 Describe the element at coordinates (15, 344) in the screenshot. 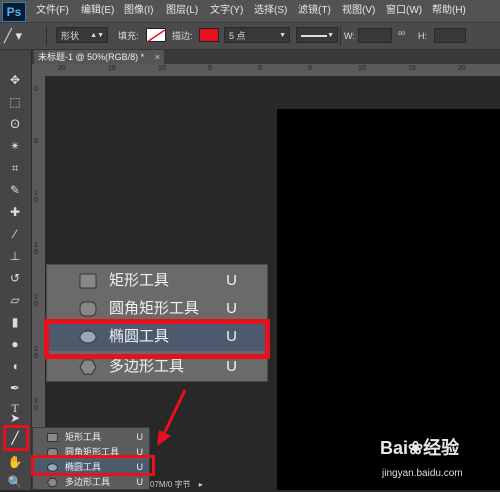

I see `blur-tool-icon: ●` at that location.